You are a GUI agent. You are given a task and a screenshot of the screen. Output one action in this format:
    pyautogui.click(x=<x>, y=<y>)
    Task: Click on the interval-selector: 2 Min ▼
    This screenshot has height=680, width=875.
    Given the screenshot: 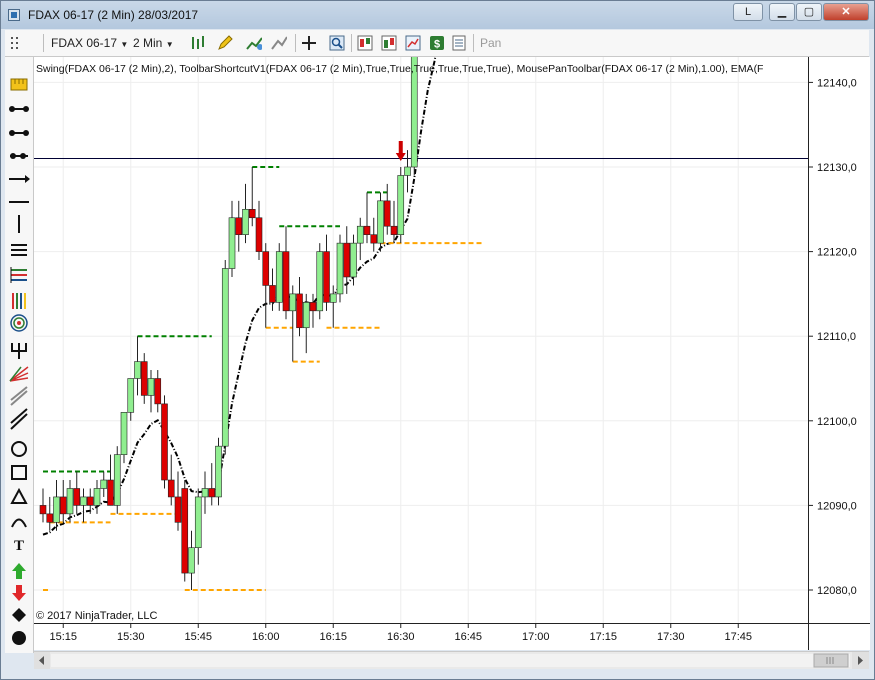 What is the action you would take?
    pyautogui.click(x=153, y=43)
    